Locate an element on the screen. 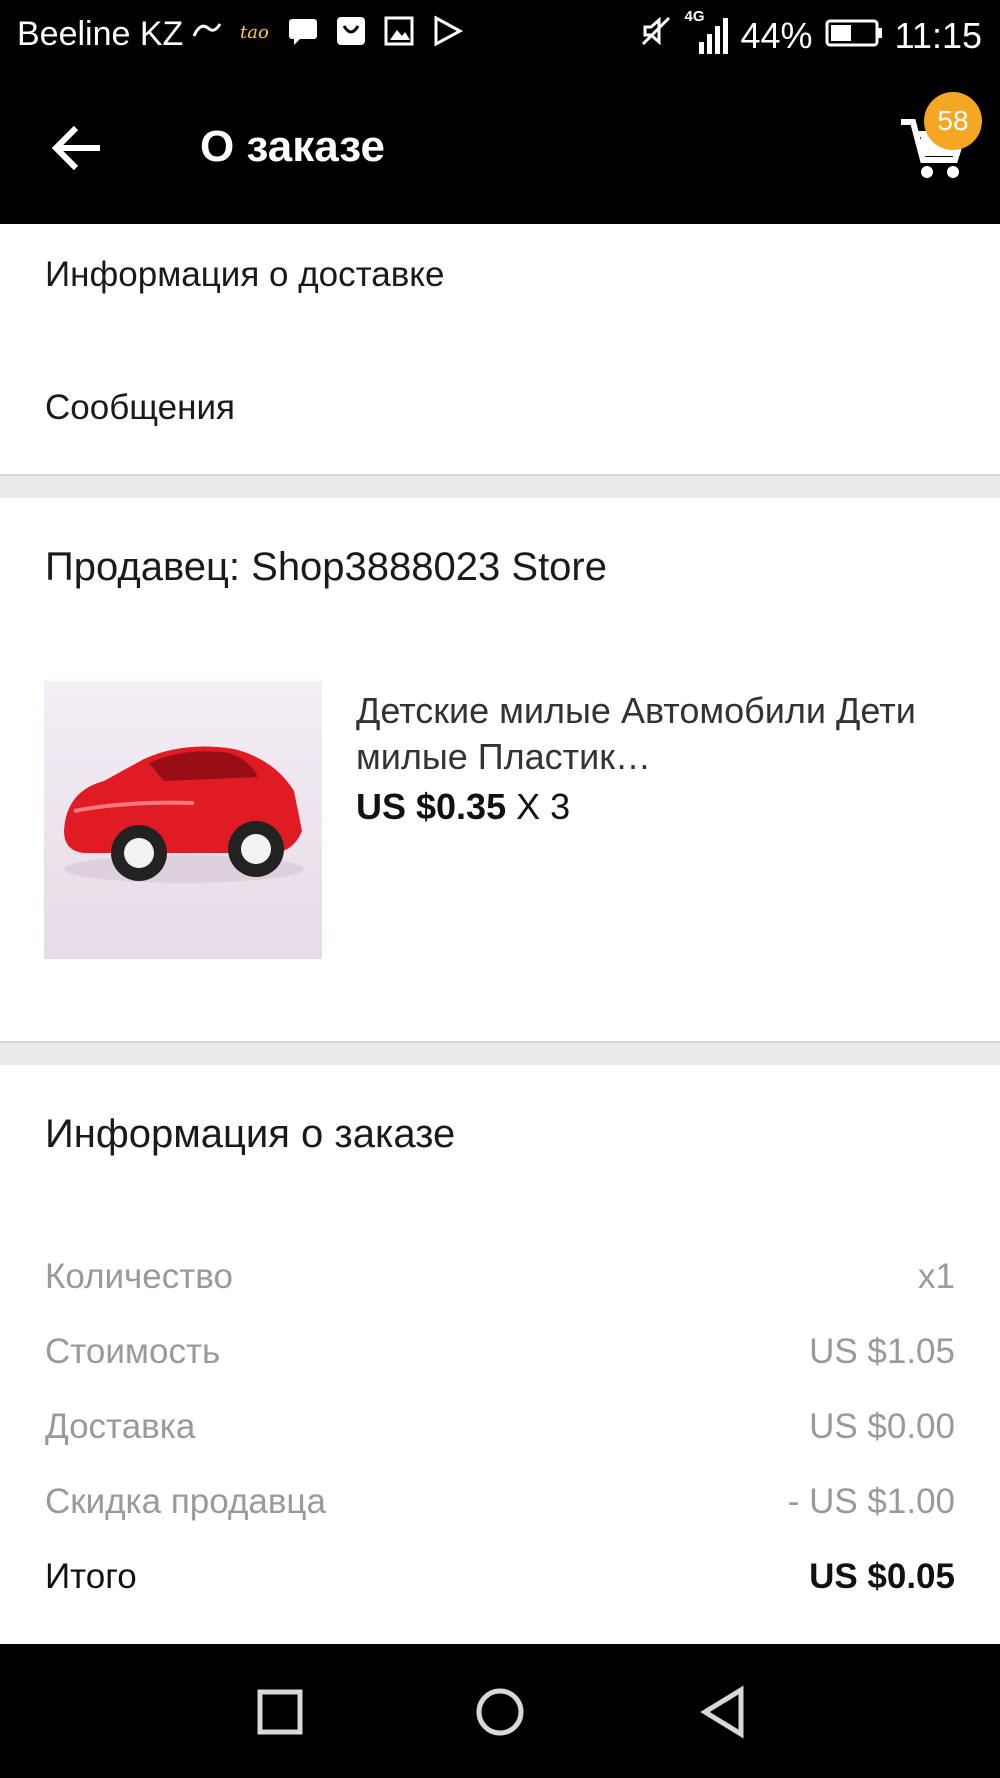 The image size is (1000, 1778). page-title: О заказе is located at coordinates (293, 146).